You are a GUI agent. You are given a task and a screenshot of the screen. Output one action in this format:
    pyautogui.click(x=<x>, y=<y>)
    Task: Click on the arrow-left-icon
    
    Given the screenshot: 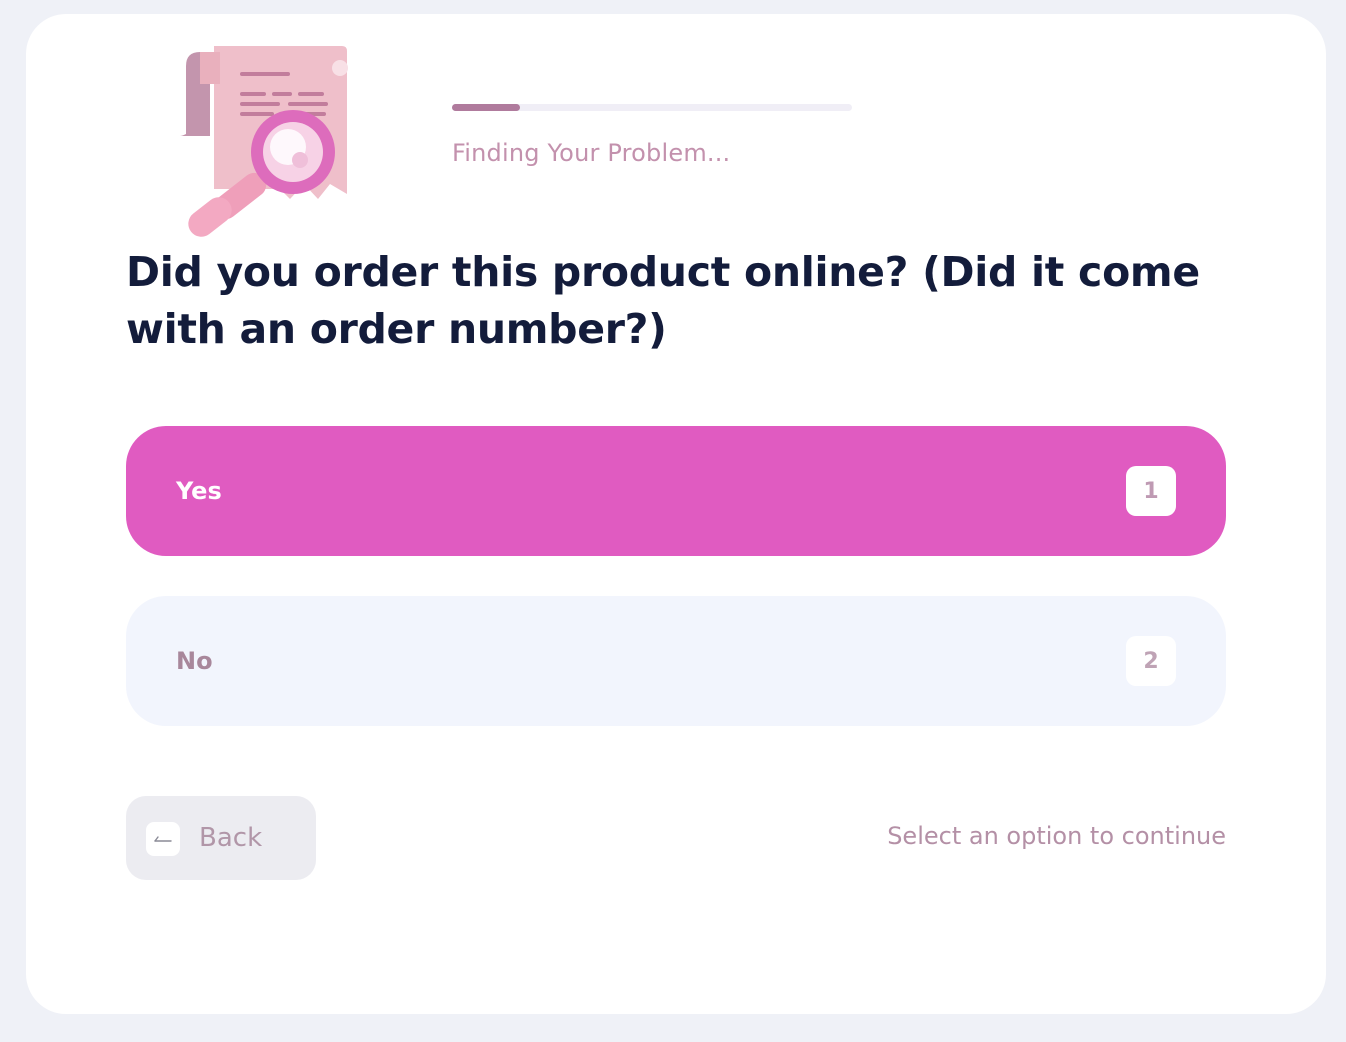 What is the action you would take?
    pyautogui.click(x=163, y=839)
    